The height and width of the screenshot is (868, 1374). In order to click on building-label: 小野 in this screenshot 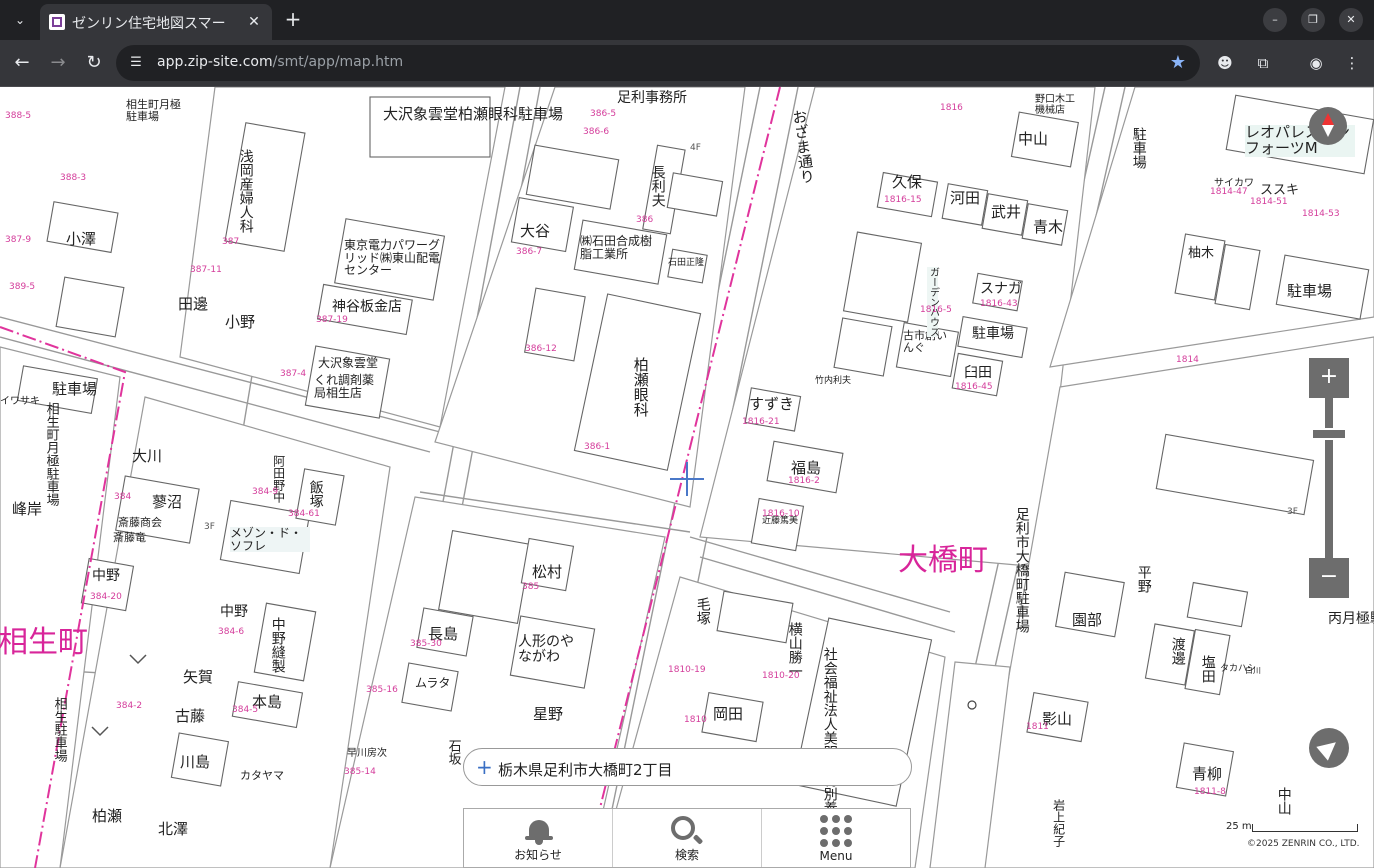, I will do `click(240, 322)`.